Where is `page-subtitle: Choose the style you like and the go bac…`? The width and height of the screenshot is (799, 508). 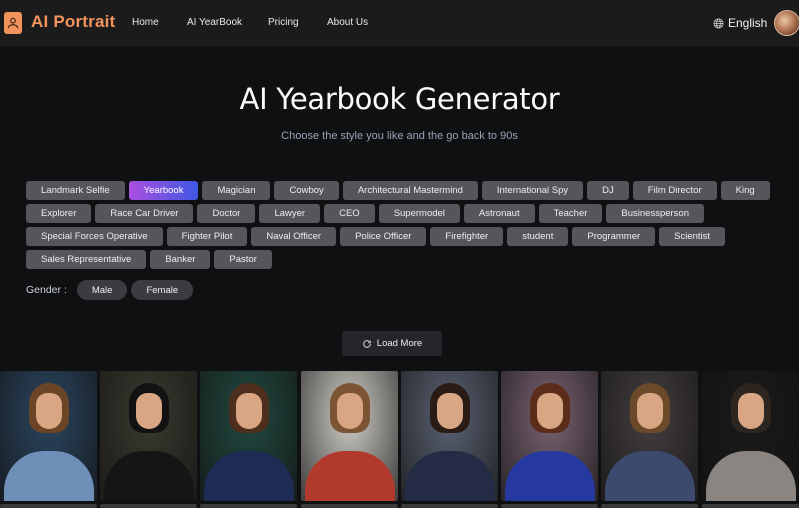
page-subtitle: Choose the style you like and the go bac… is located at coordinates (399, 136).